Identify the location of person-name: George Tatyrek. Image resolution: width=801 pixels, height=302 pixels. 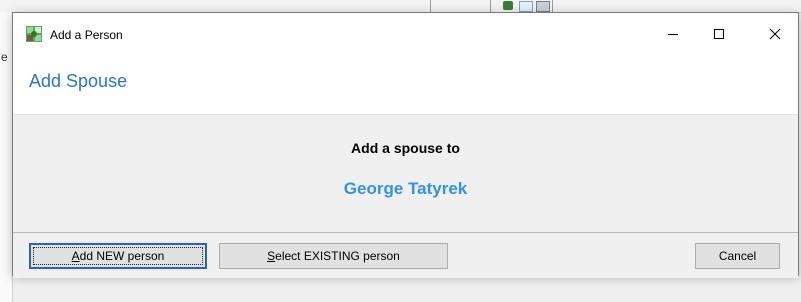
(405, 188).